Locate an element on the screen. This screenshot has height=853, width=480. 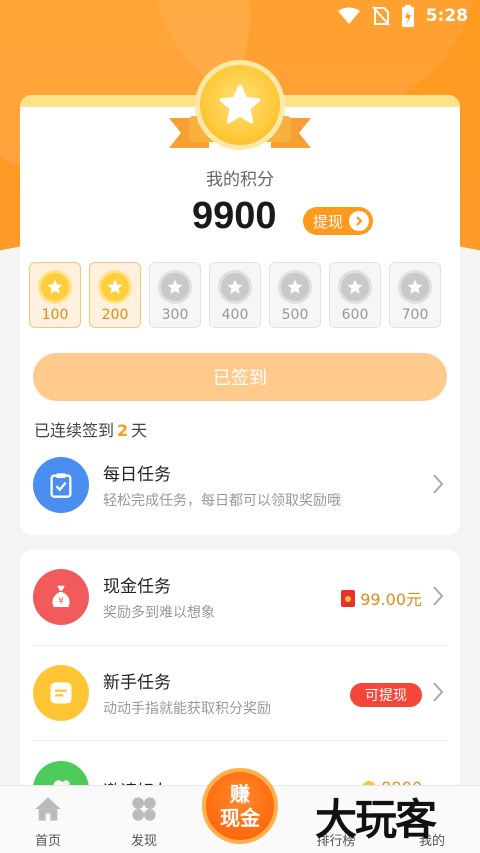
red-envelope-icon is located at coordinates (348, 598).